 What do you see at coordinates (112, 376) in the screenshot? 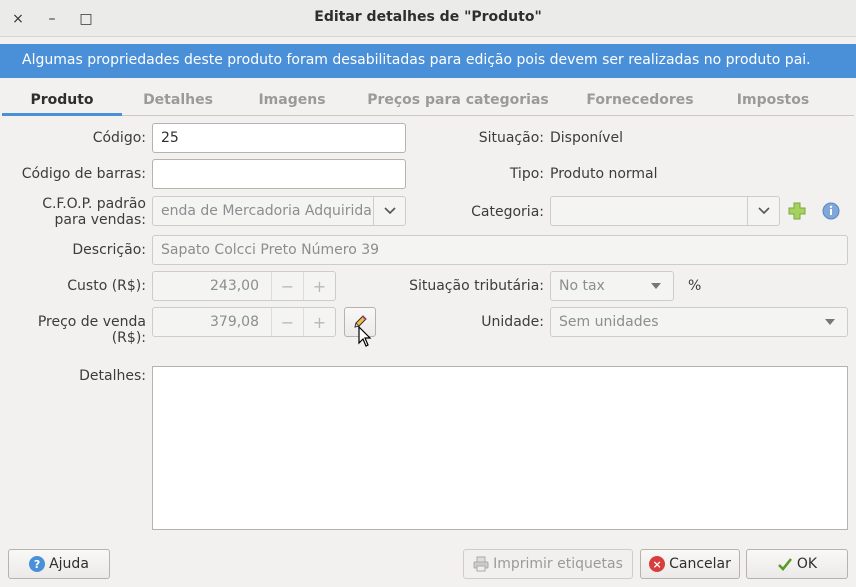
I see `detalhes-label: Detalhes:` at bounding box center [112, 376].